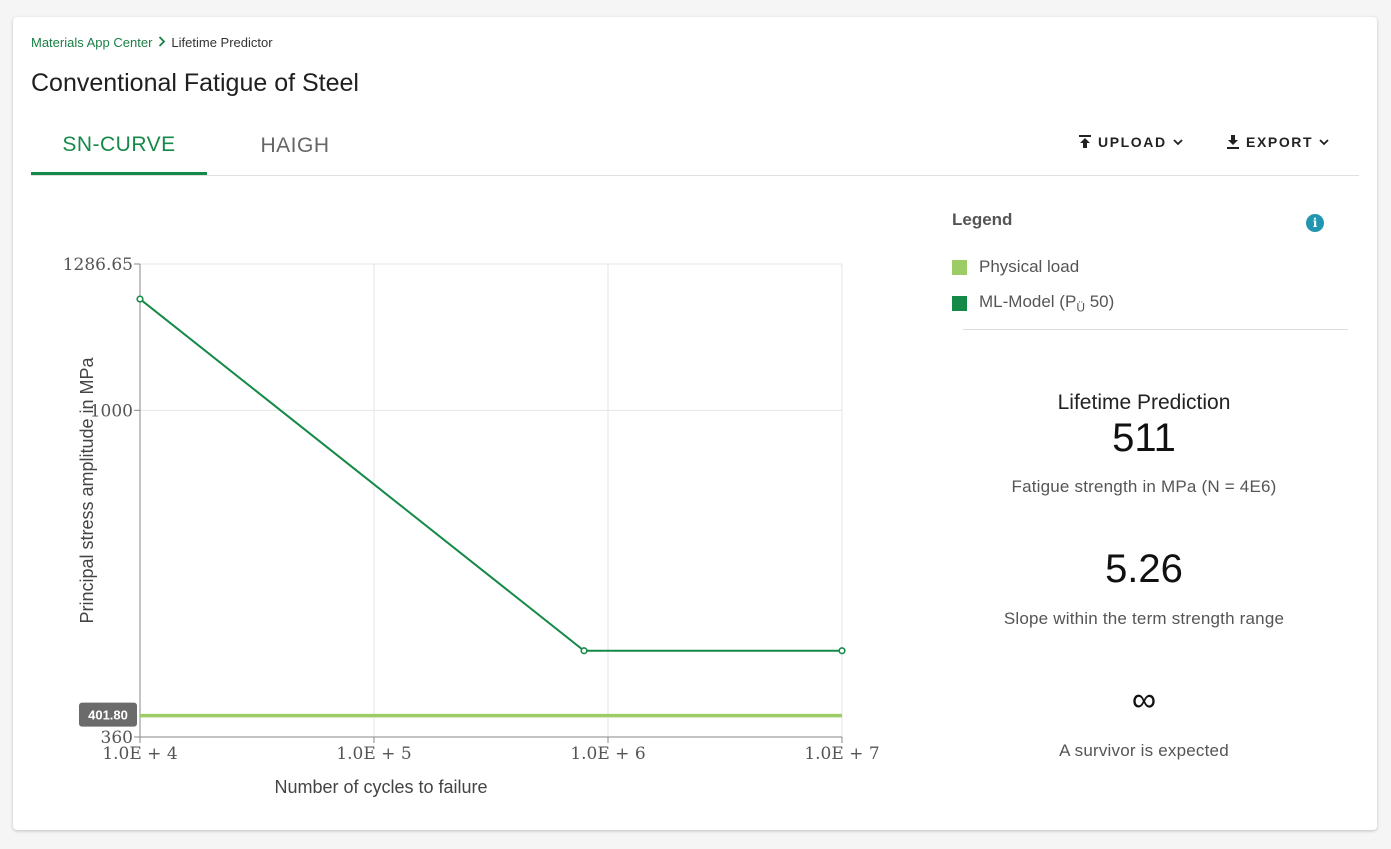  I want to click on legend-label-ml-model: ML-Model (PÜ 50), so click(1046, 303).